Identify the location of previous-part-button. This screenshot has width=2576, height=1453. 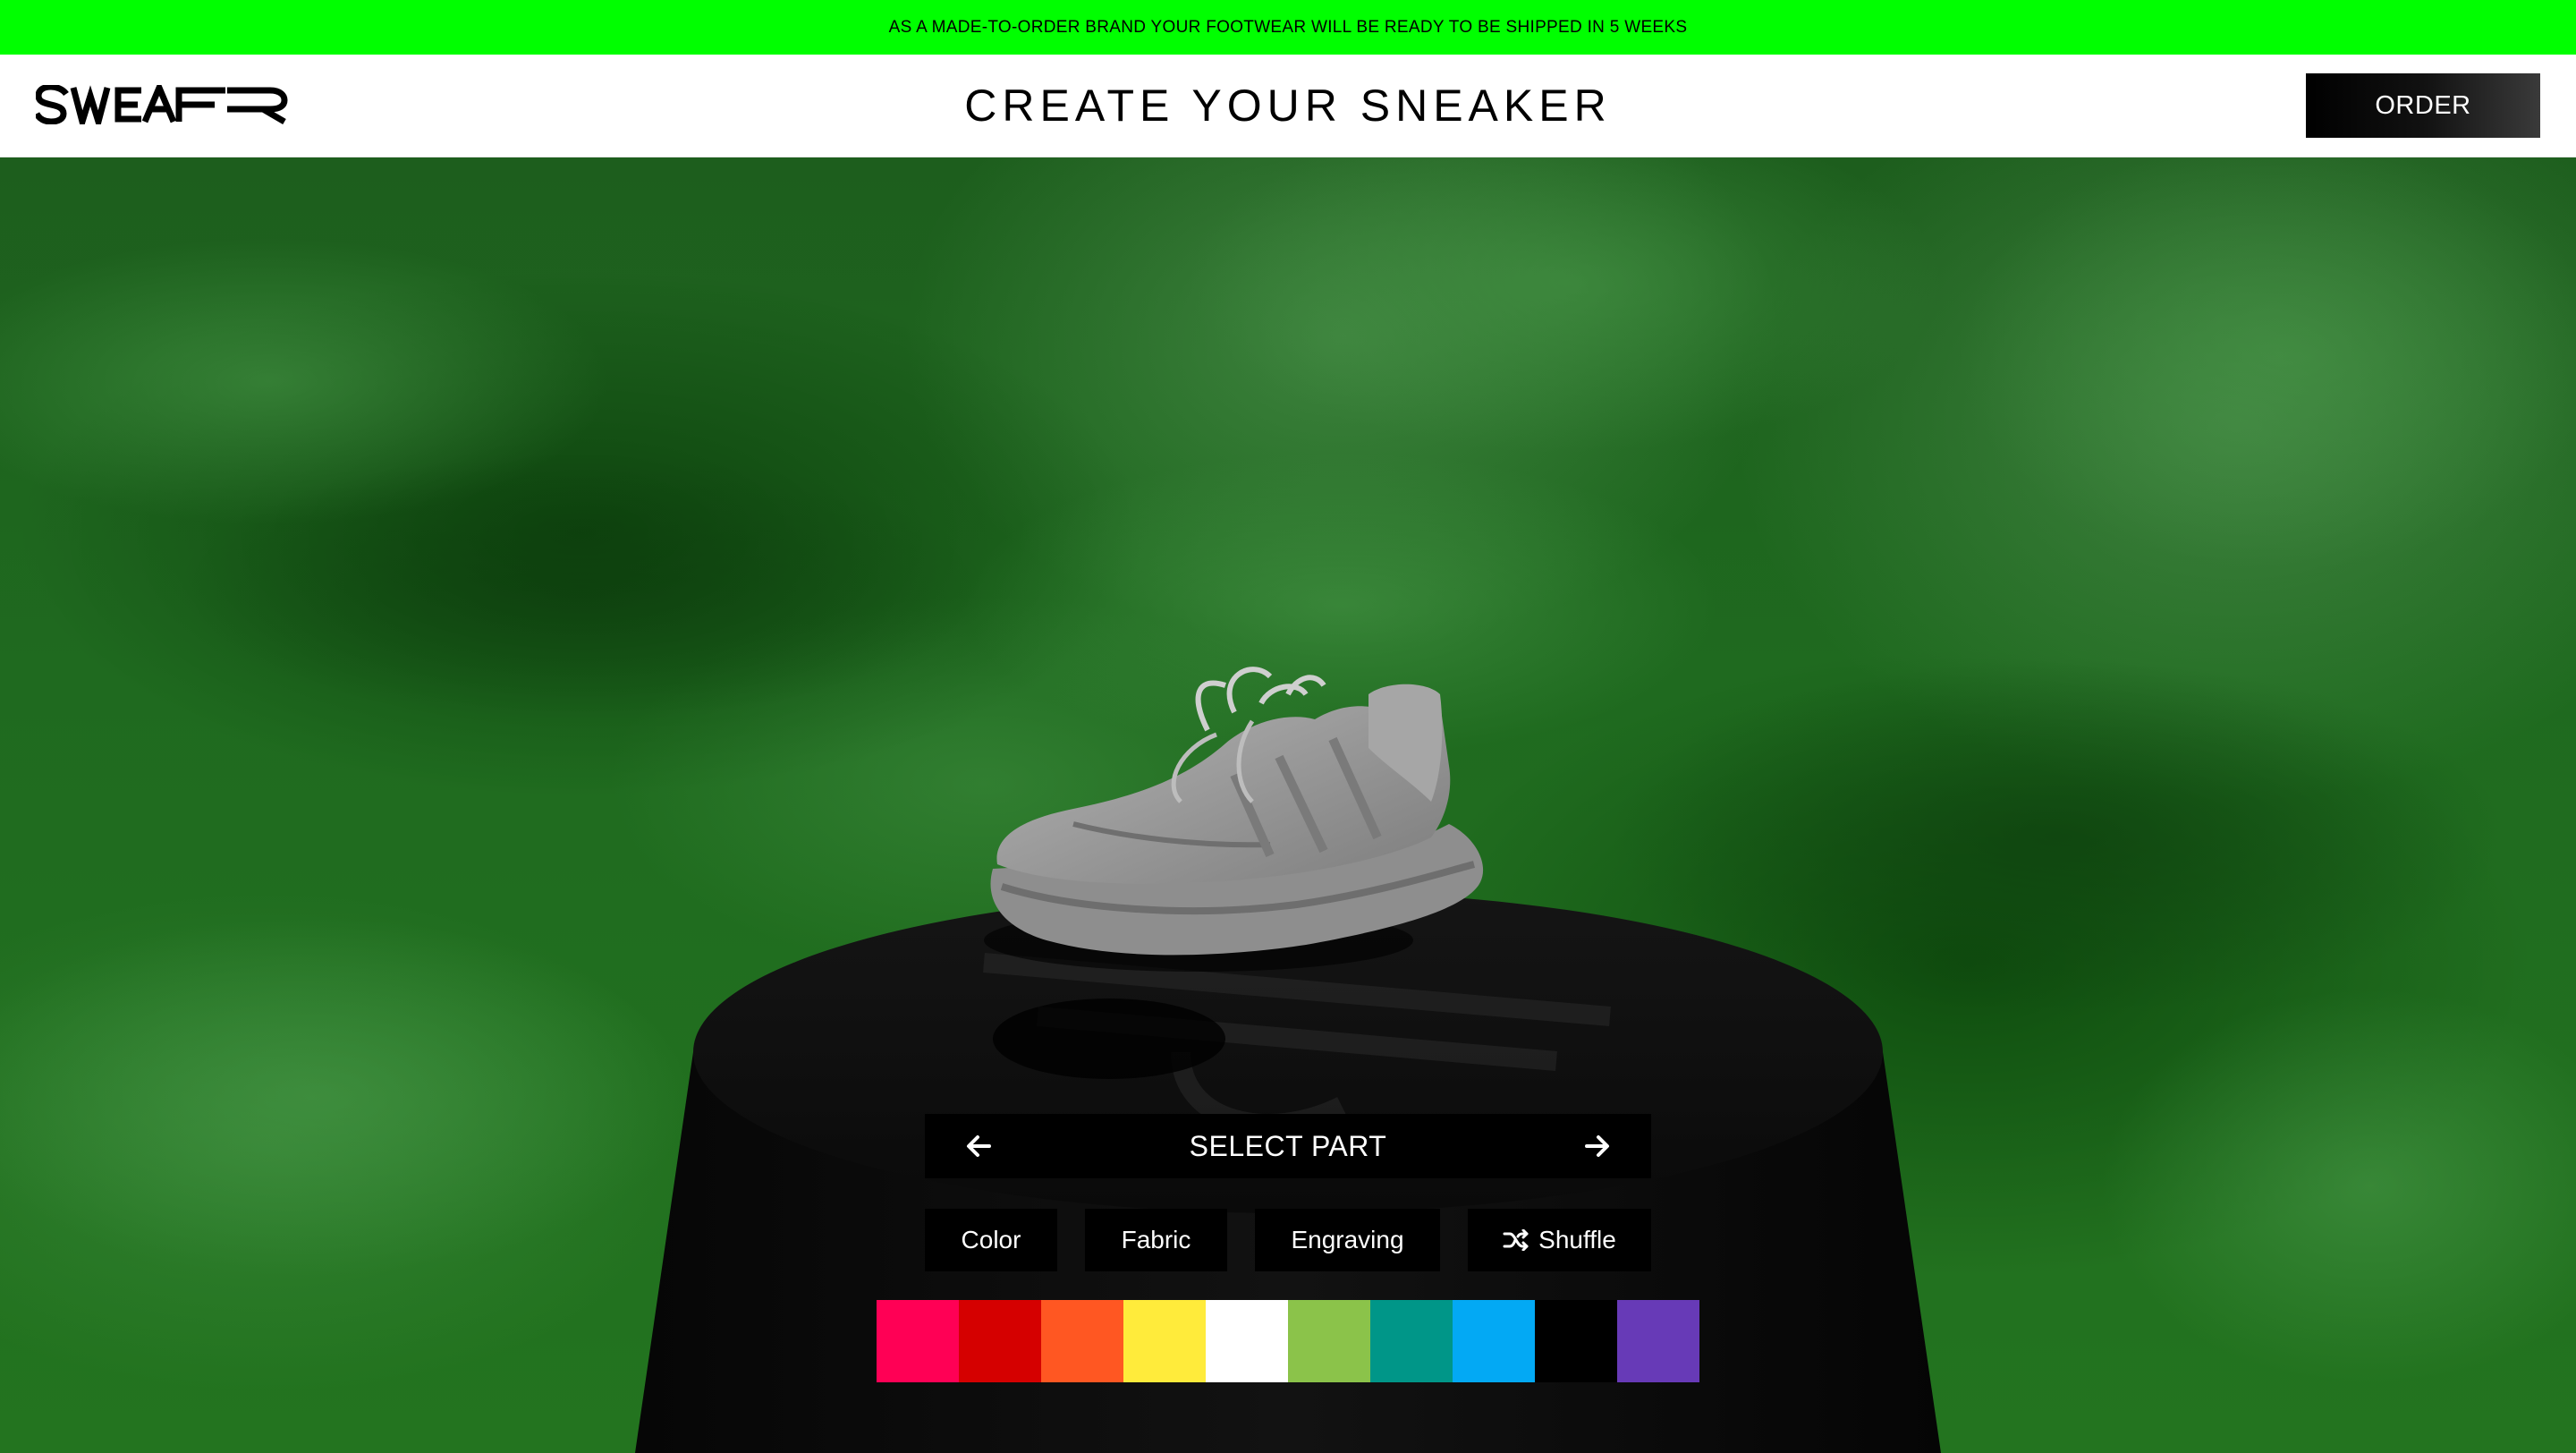
(978, 1146).